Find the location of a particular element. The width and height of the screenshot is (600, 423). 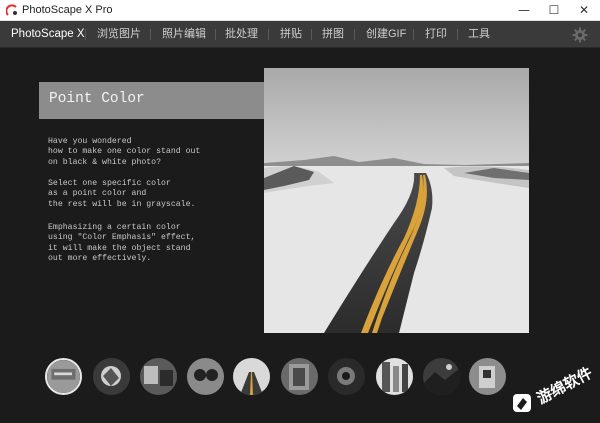

nav-tab-browse: 浏览图片 is located at coordinates (119, 34).